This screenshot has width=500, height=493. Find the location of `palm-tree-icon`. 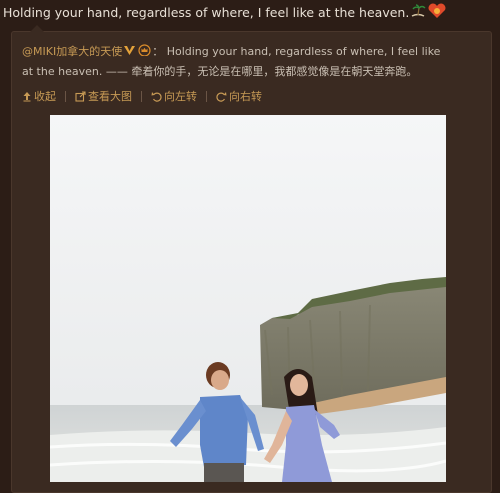

palm-tree-icon is located at coordinates (418, 13).